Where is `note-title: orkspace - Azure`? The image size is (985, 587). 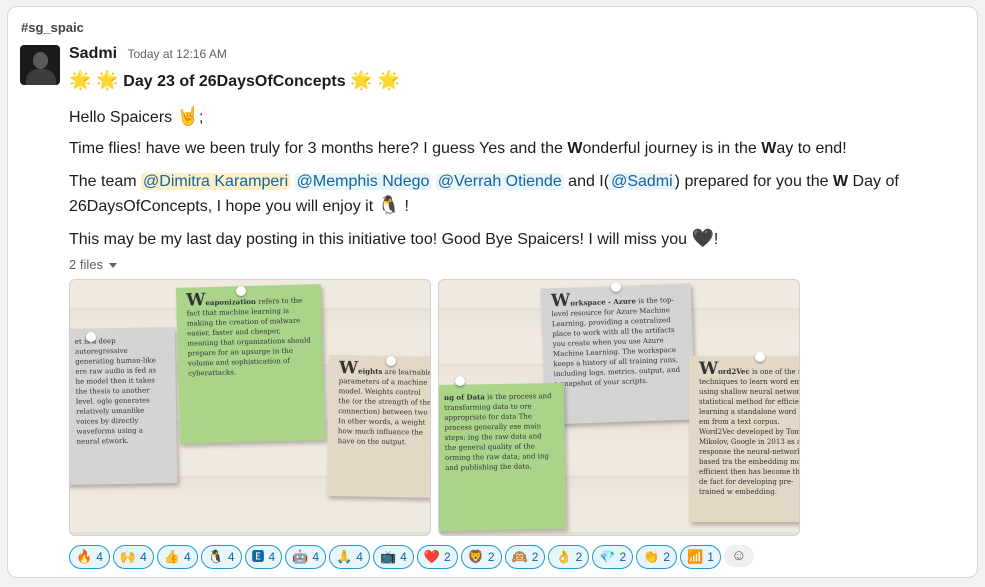
note-title: orkspace - Azure is located at coordinates (603, 302).